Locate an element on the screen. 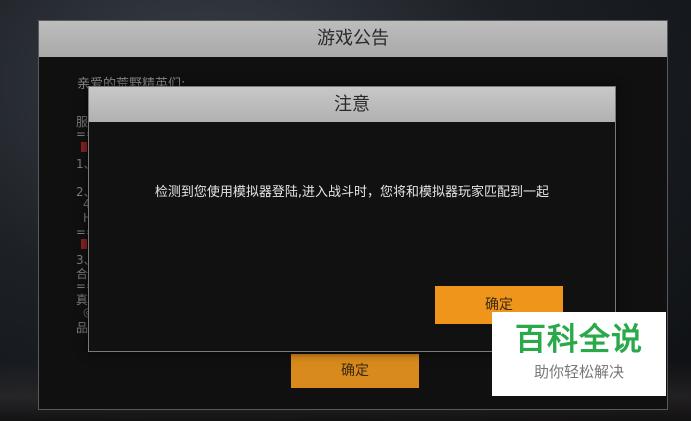 The height and width of the screenshot is (421, 691). watermark-main-text: 百科全说 is located at coordinates (579, 340).